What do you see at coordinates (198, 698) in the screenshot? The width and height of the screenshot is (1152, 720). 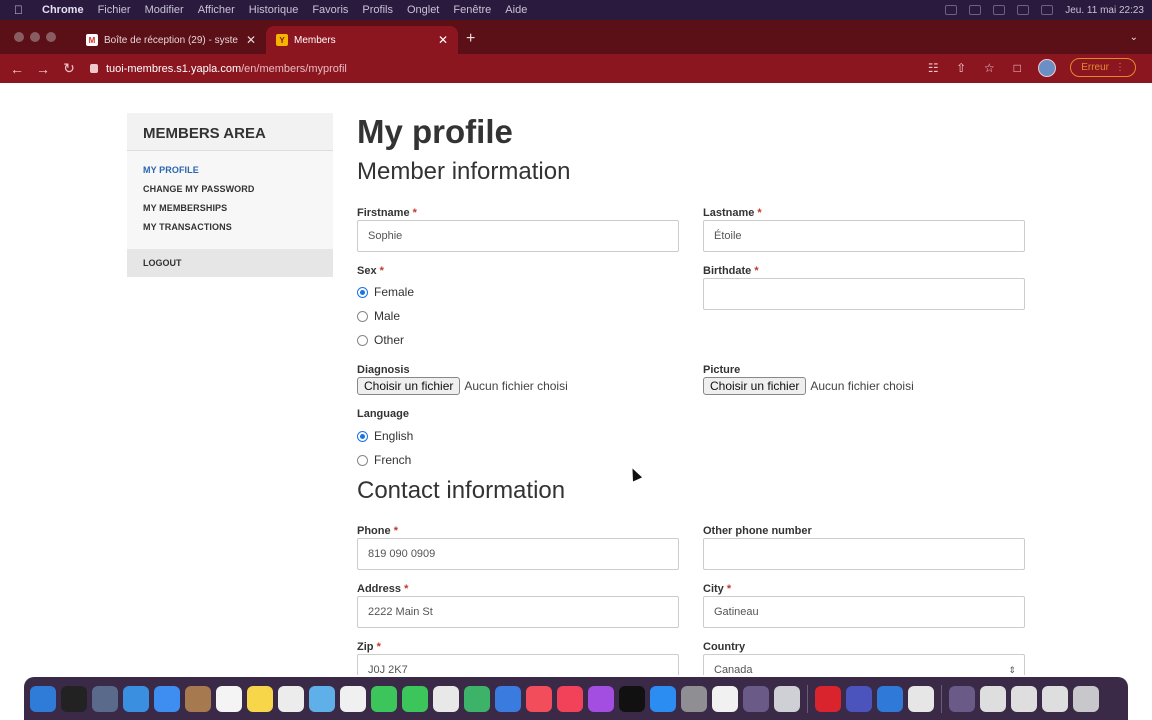 I see `contacts-icon` at bounding box center [198, 698].